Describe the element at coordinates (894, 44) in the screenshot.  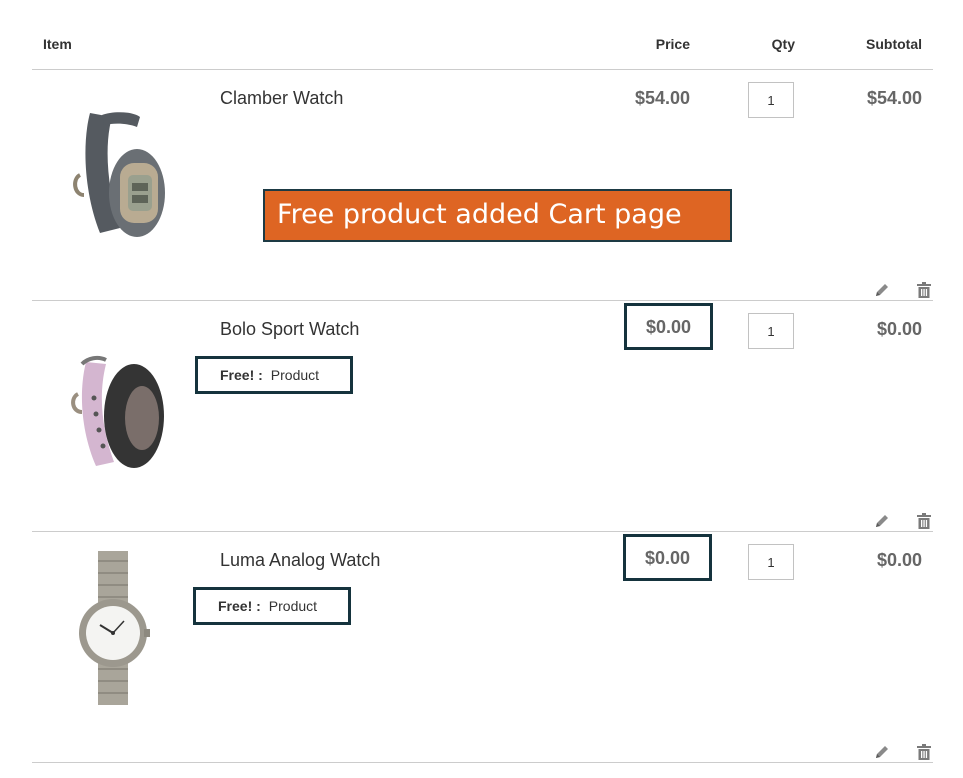
I see `column-header-subtotal: Subtotal` at that location.